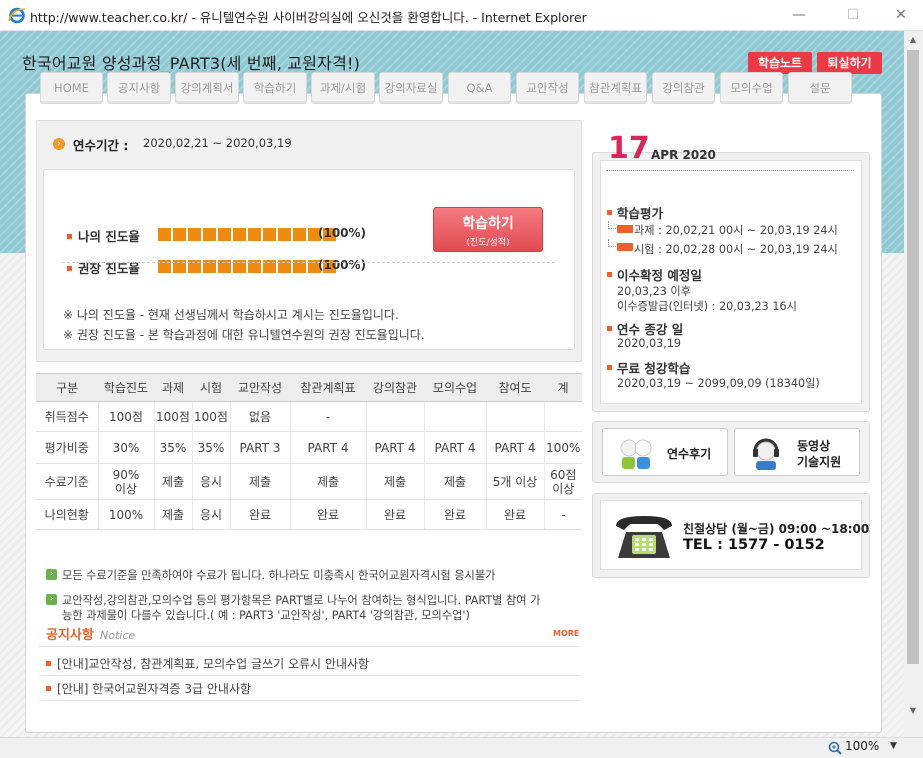 Image resolution: width=923 pixels, height=758 pixels. What do you see at coordinates (776, 529) in the screenshot?
I see `consult-hours: 친절상담 (월~금) 09:00 ~18:00` at bounding box center [776, 529].